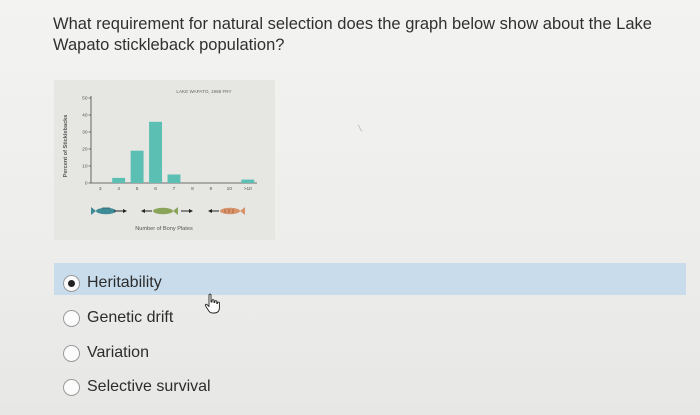 The height and width of the screenshot is (415, 700). Describe the element at coordinates (203, 91) in the screenshot. I see `chart-title: LAKE WAPATO, 1968 FRY` at that location.